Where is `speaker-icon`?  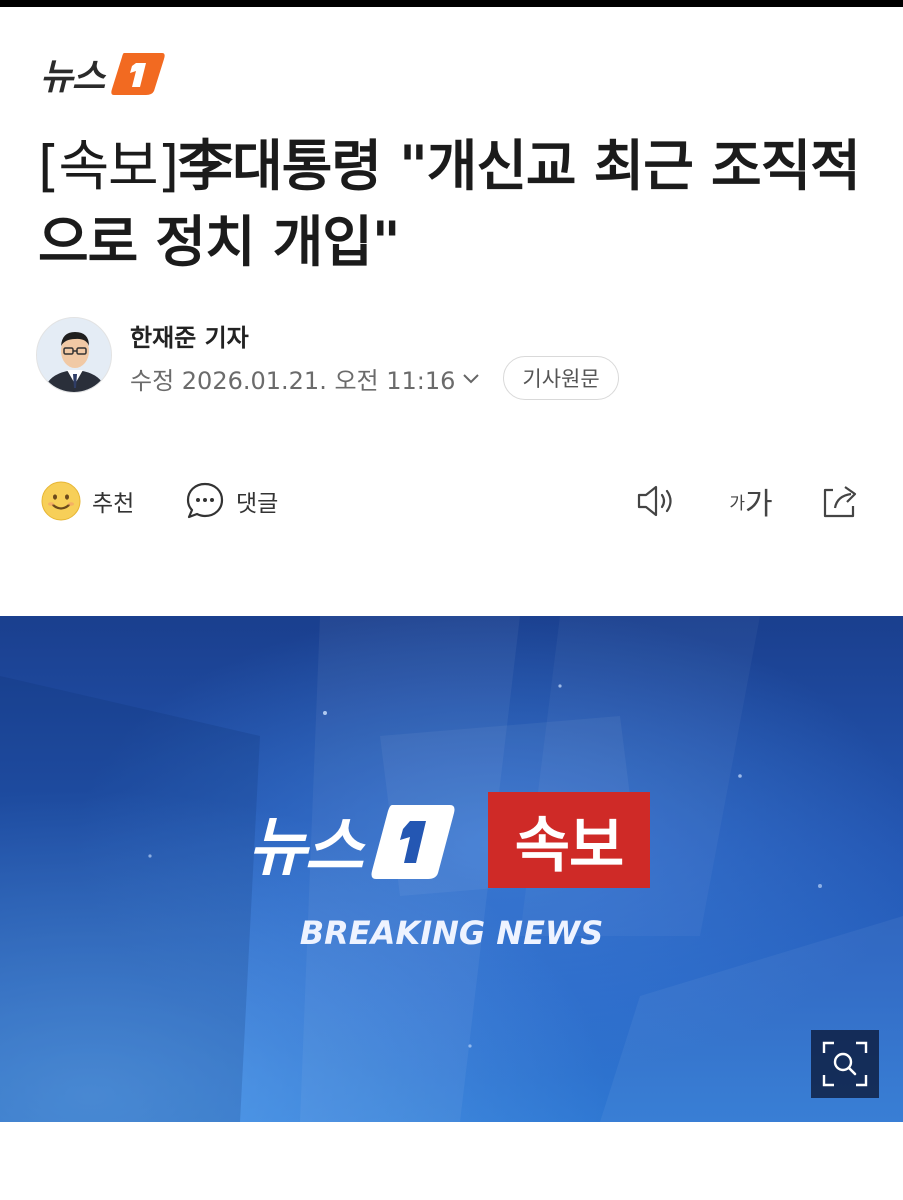 speaker-icon is located at coordinates (654, 501).